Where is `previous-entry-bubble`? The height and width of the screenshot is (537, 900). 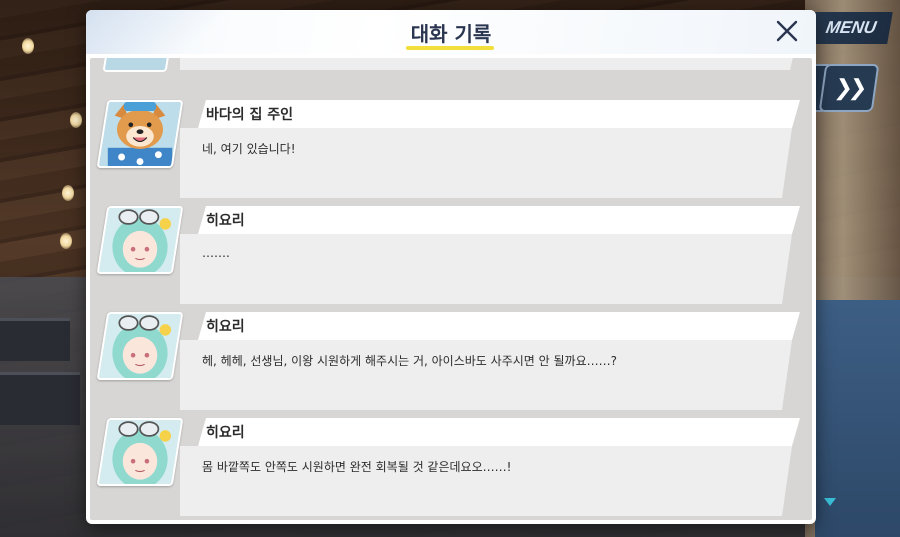 previous-entry-bubble is located at coordinates (490, 64).